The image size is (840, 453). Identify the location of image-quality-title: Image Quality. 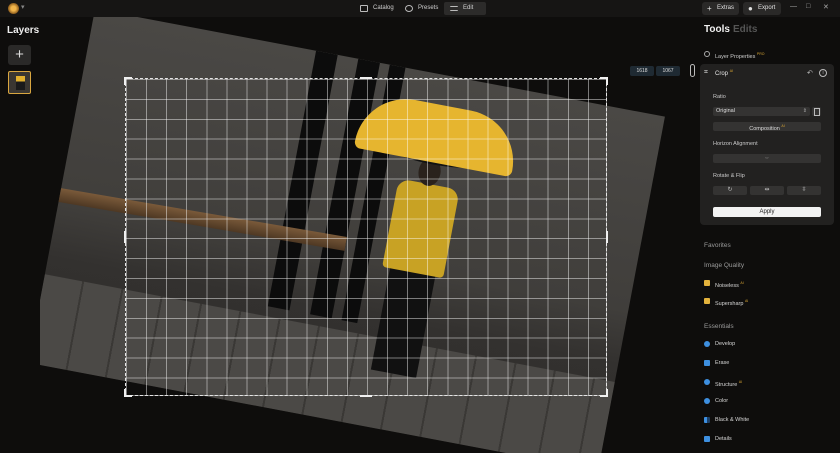
(724, 265).